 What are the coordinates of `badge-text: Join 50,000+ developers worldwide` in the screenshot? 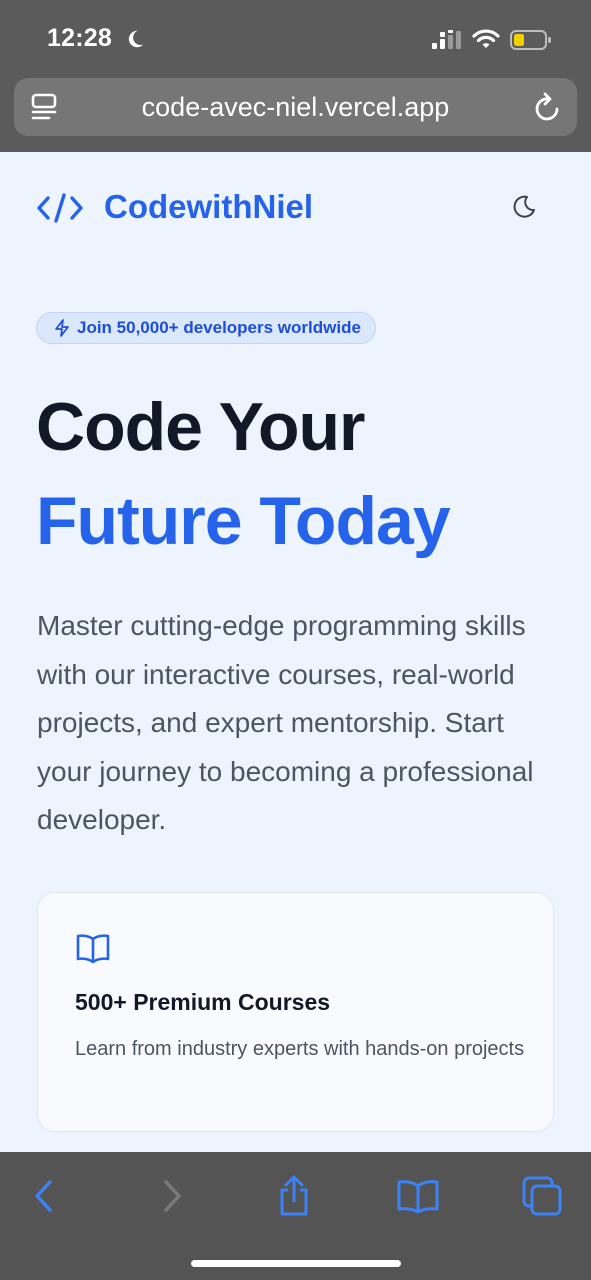 It's located at (219, 327).